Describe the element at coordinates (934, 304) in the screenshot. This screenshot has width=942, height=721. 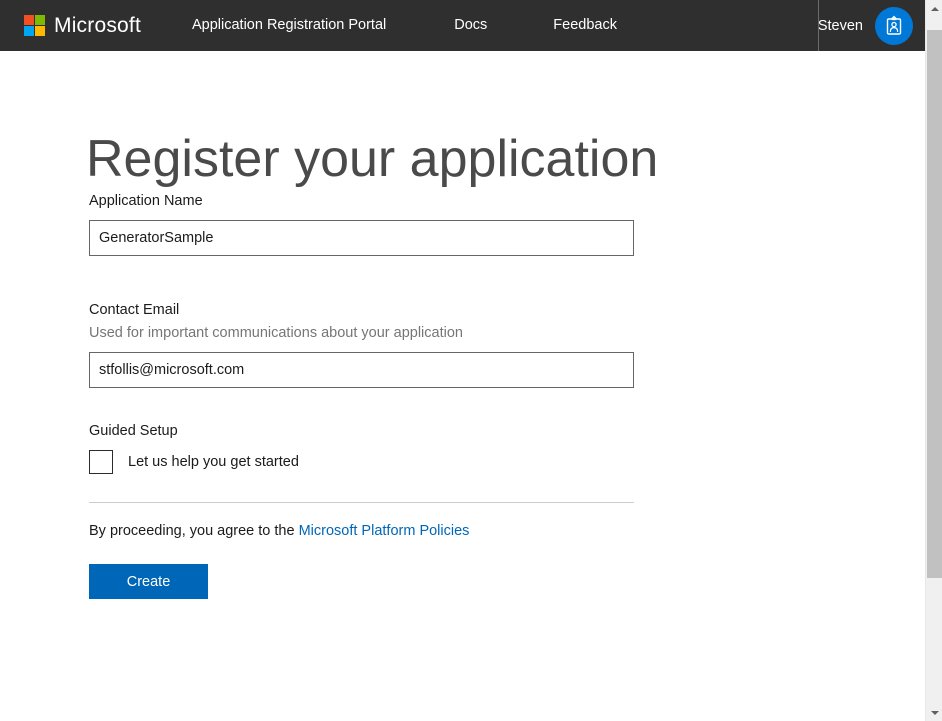
I see `scrollbar-thumb` at that location.